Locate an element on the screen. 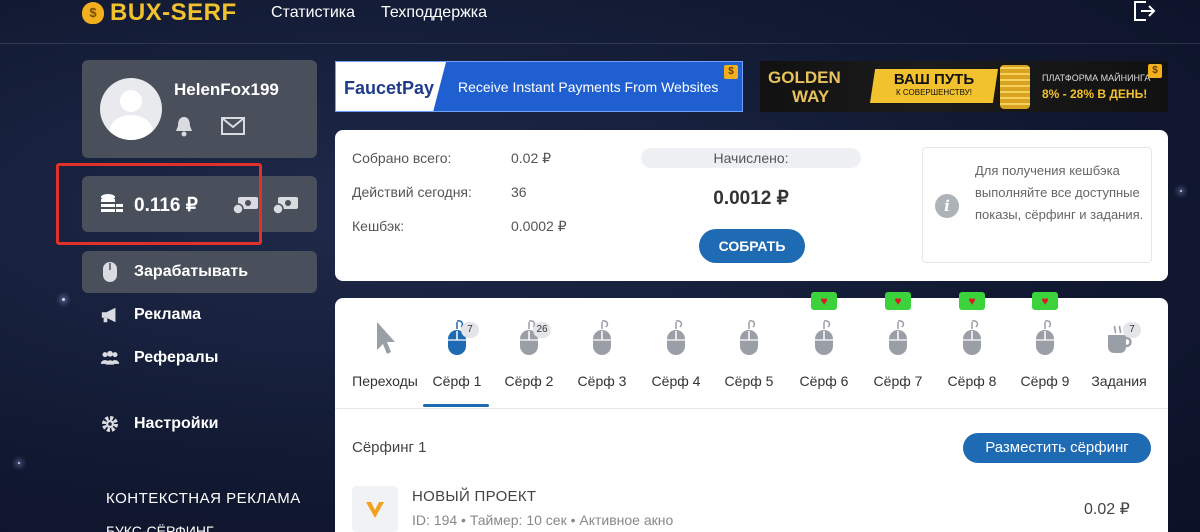  tab-3: 26 Сёрф 2 is located at coordinates (529, 353).